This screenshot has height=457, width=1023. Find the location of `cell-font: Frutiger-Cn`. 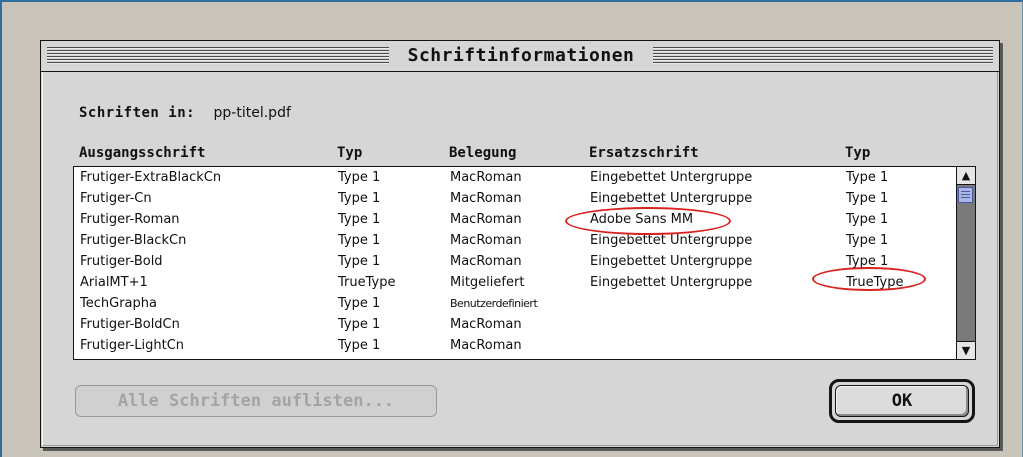

cell-font: Frutiger-Cn is located at coordinates (116, 198).